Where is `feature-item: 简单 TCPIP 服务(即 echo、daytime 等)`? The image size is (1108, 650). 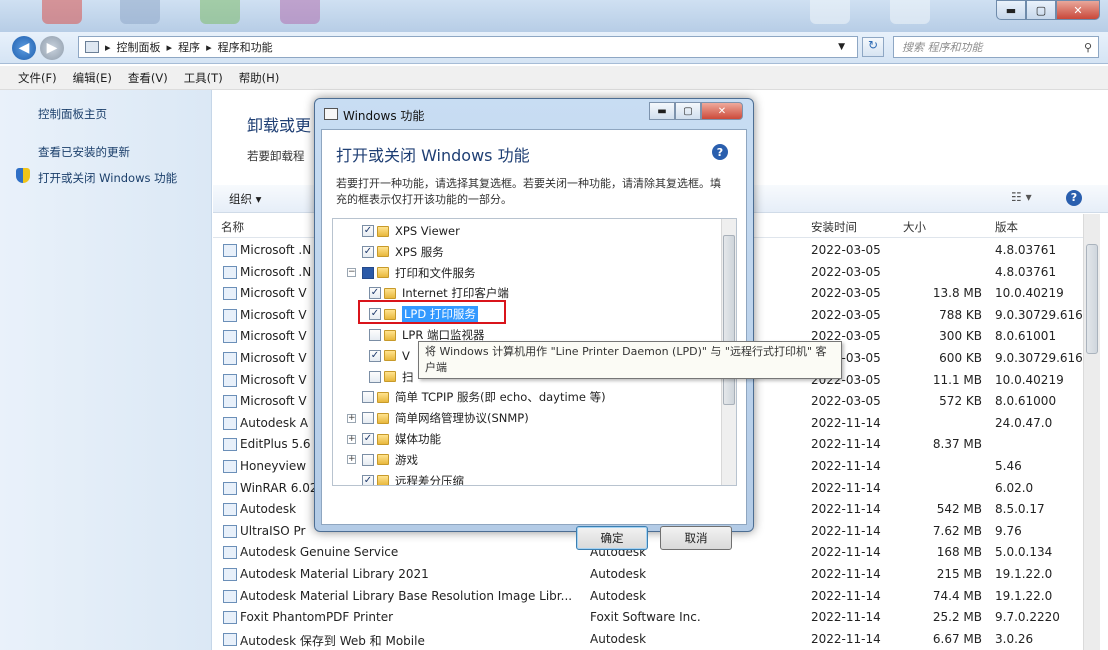
feature-item: 简单 TCPIP 服务(即 echo、daytime 等) is located at coordinates (476, 397).